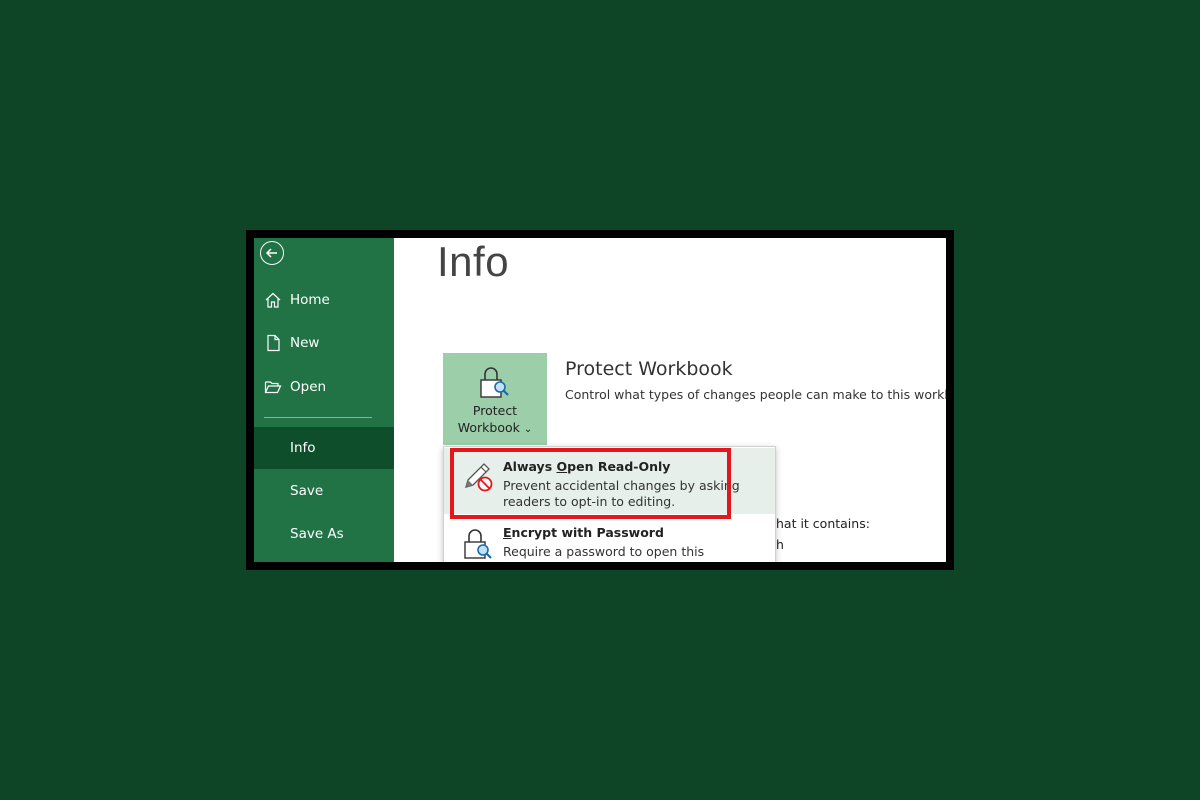 The image size is (1200, 800). I want to click on lock-magnifier-icon, so click(494, 382).